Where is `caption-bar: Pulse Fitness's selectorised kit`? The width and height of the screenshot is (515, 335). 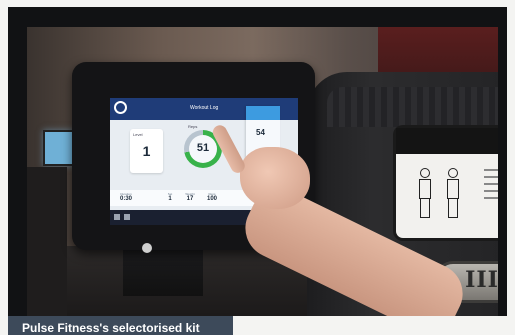 caption-bar: Pulse Fitness's selectorised kit is located at coordinates (120, 325).